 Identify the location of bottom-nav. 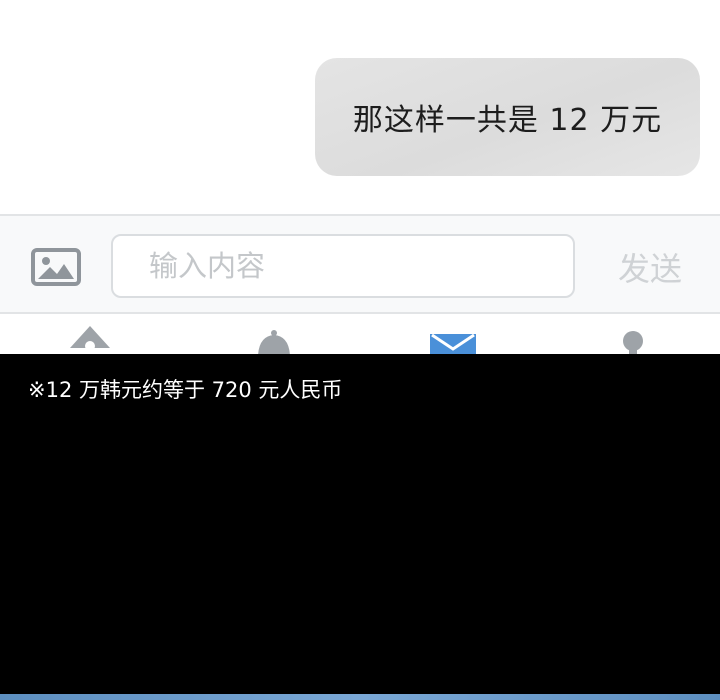
(360, 334).